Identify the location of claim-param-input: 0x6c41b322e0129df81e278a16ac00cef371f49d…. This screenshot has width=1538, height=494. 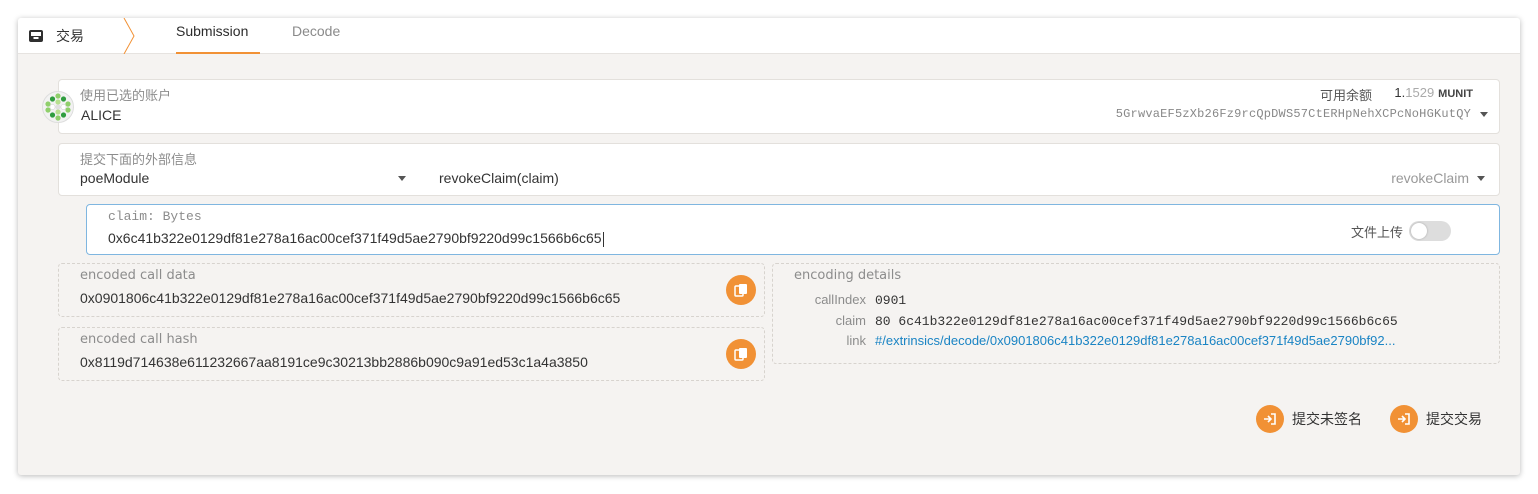
(356, 238).